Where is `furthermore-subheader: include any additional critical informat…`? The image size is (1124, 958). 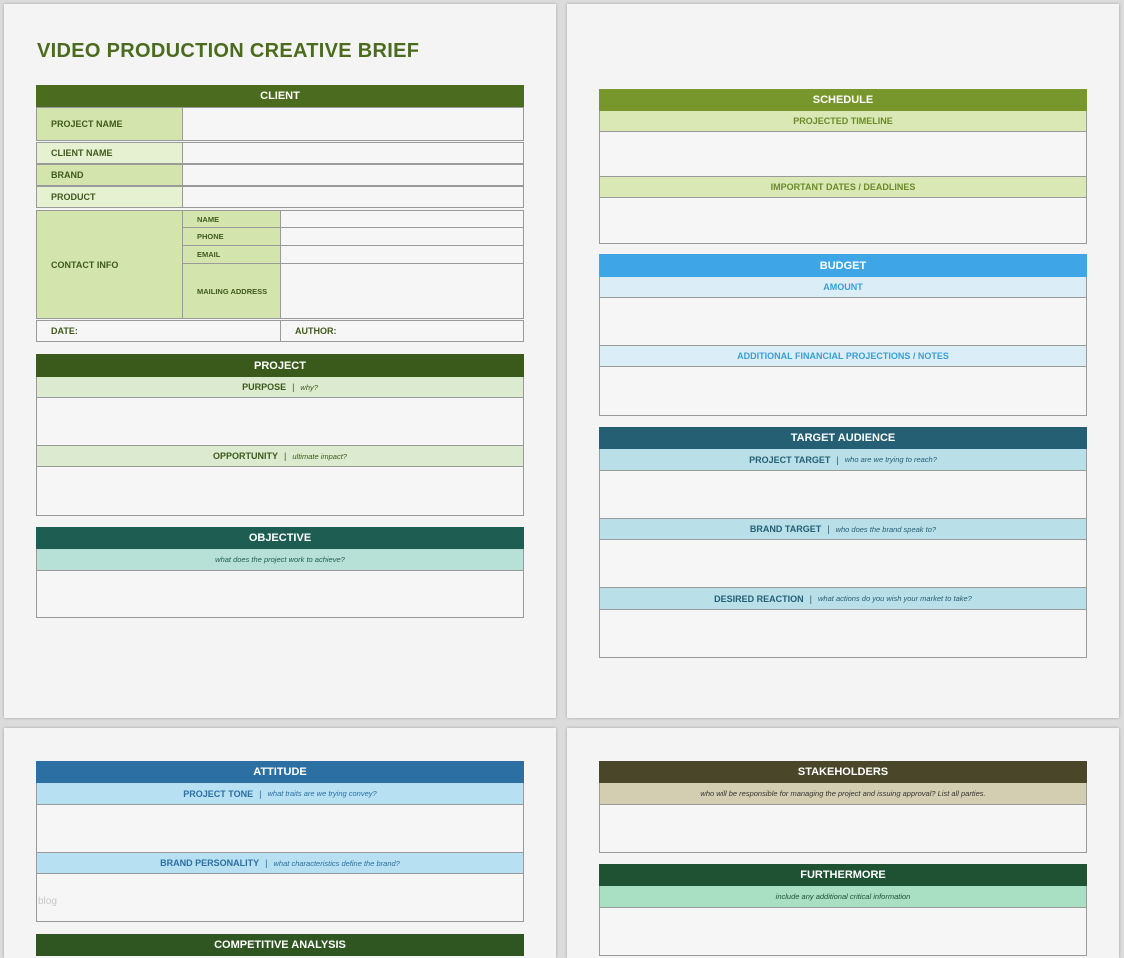 furthermore-subheader: include any additional critical informat… is located at coordinates (843, 896).